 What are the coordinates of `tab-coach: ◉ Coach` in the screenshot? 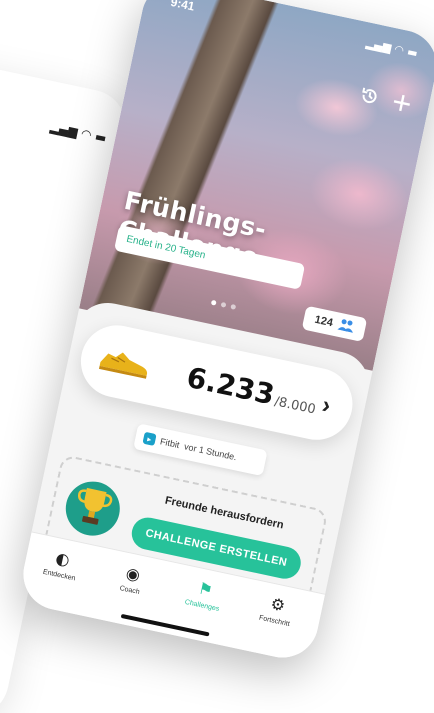 It's located at (131, 579).